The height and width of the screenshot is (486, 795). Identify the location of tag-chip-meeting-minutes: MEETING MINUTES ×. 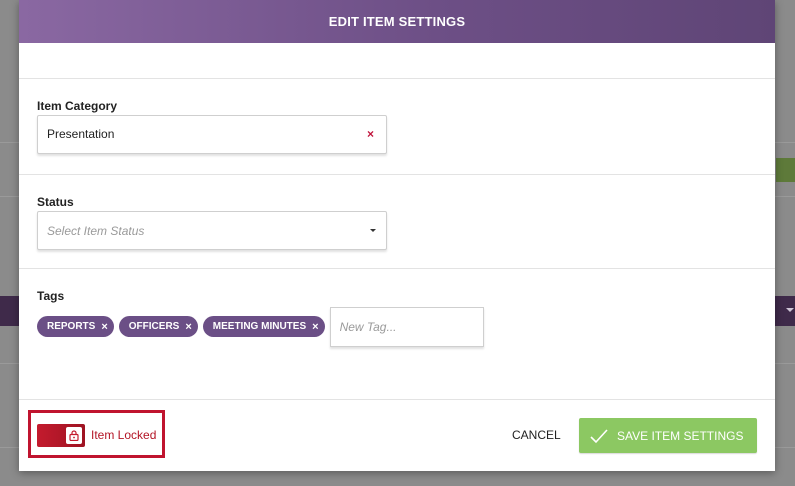
(263, 326).